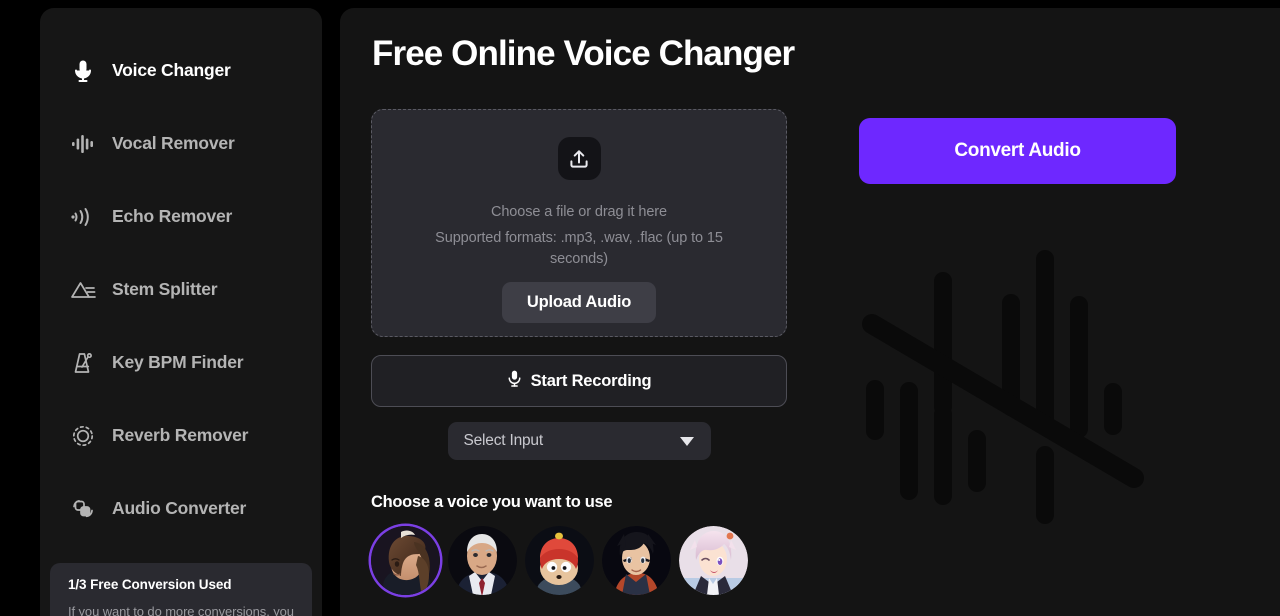 The image size is (1280, 616). I want to click on convert-audio-button: Convert Audio, so click(1017, 151).